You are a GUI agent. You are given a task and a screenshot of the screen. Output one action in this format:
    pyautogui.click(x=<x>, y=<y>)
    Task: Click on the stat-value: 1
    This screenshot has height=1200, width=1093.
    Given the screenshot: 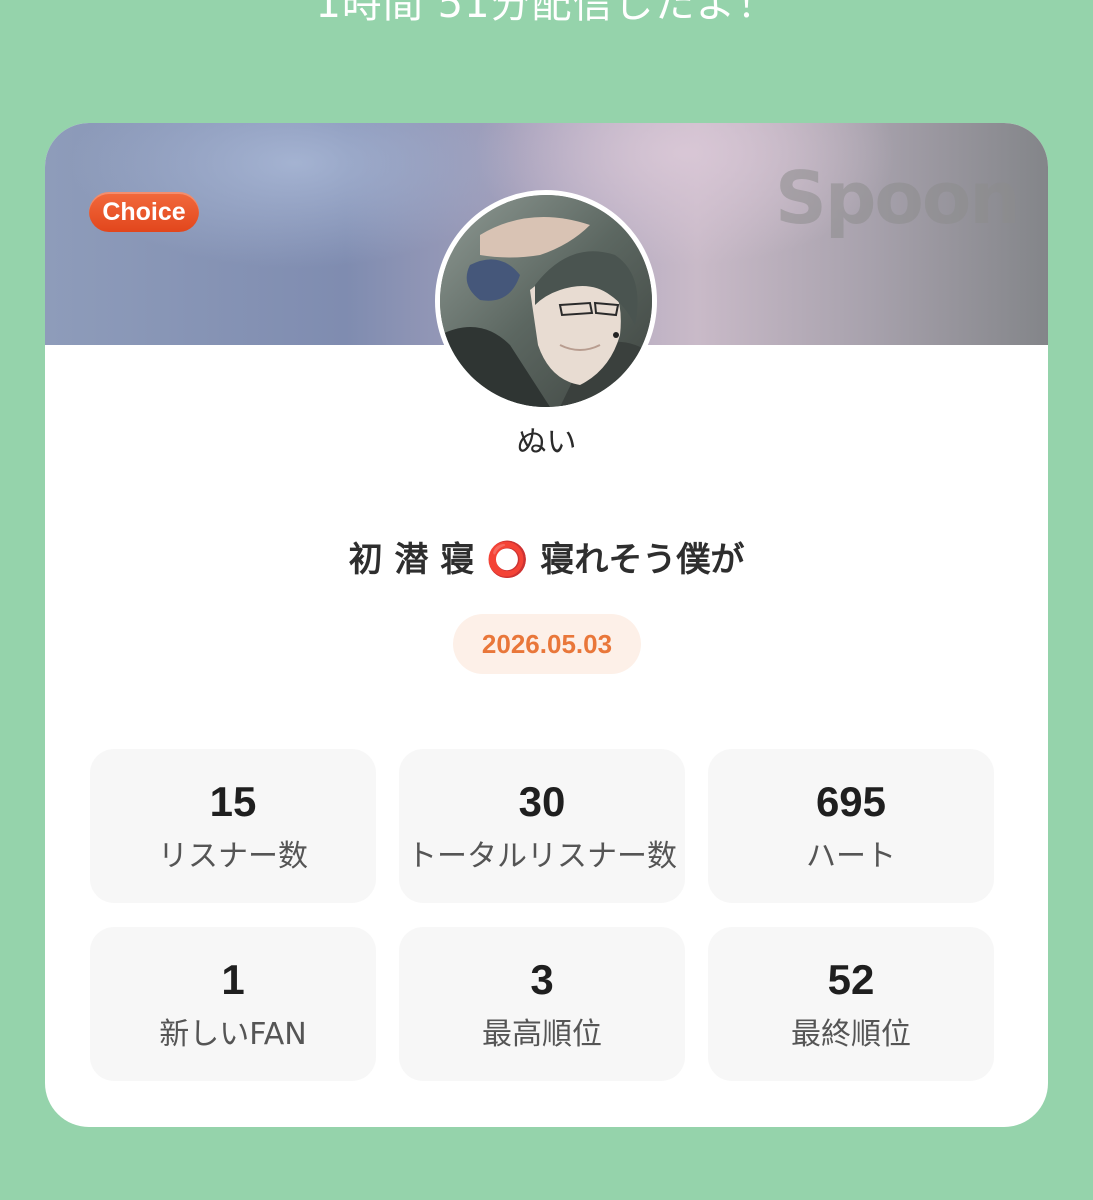 What is the action you would take?
    pyautogui.click(x=233, y=979)
    